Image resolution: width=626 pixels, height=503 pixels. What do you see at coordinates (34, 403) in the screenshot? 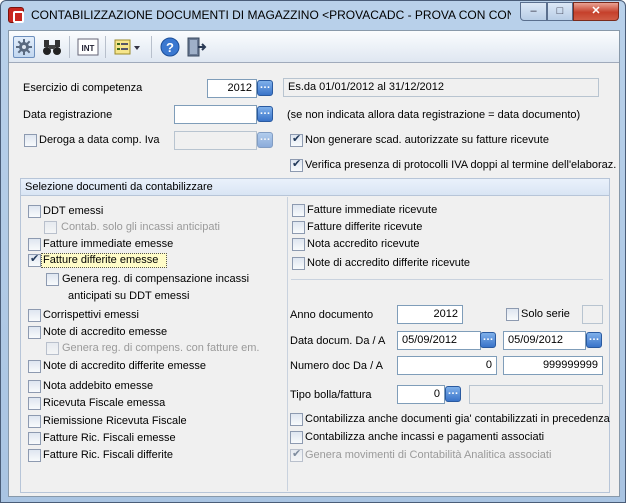
I see `ricevuta-fiscale-checkbox` at bounding box center [34, 403].